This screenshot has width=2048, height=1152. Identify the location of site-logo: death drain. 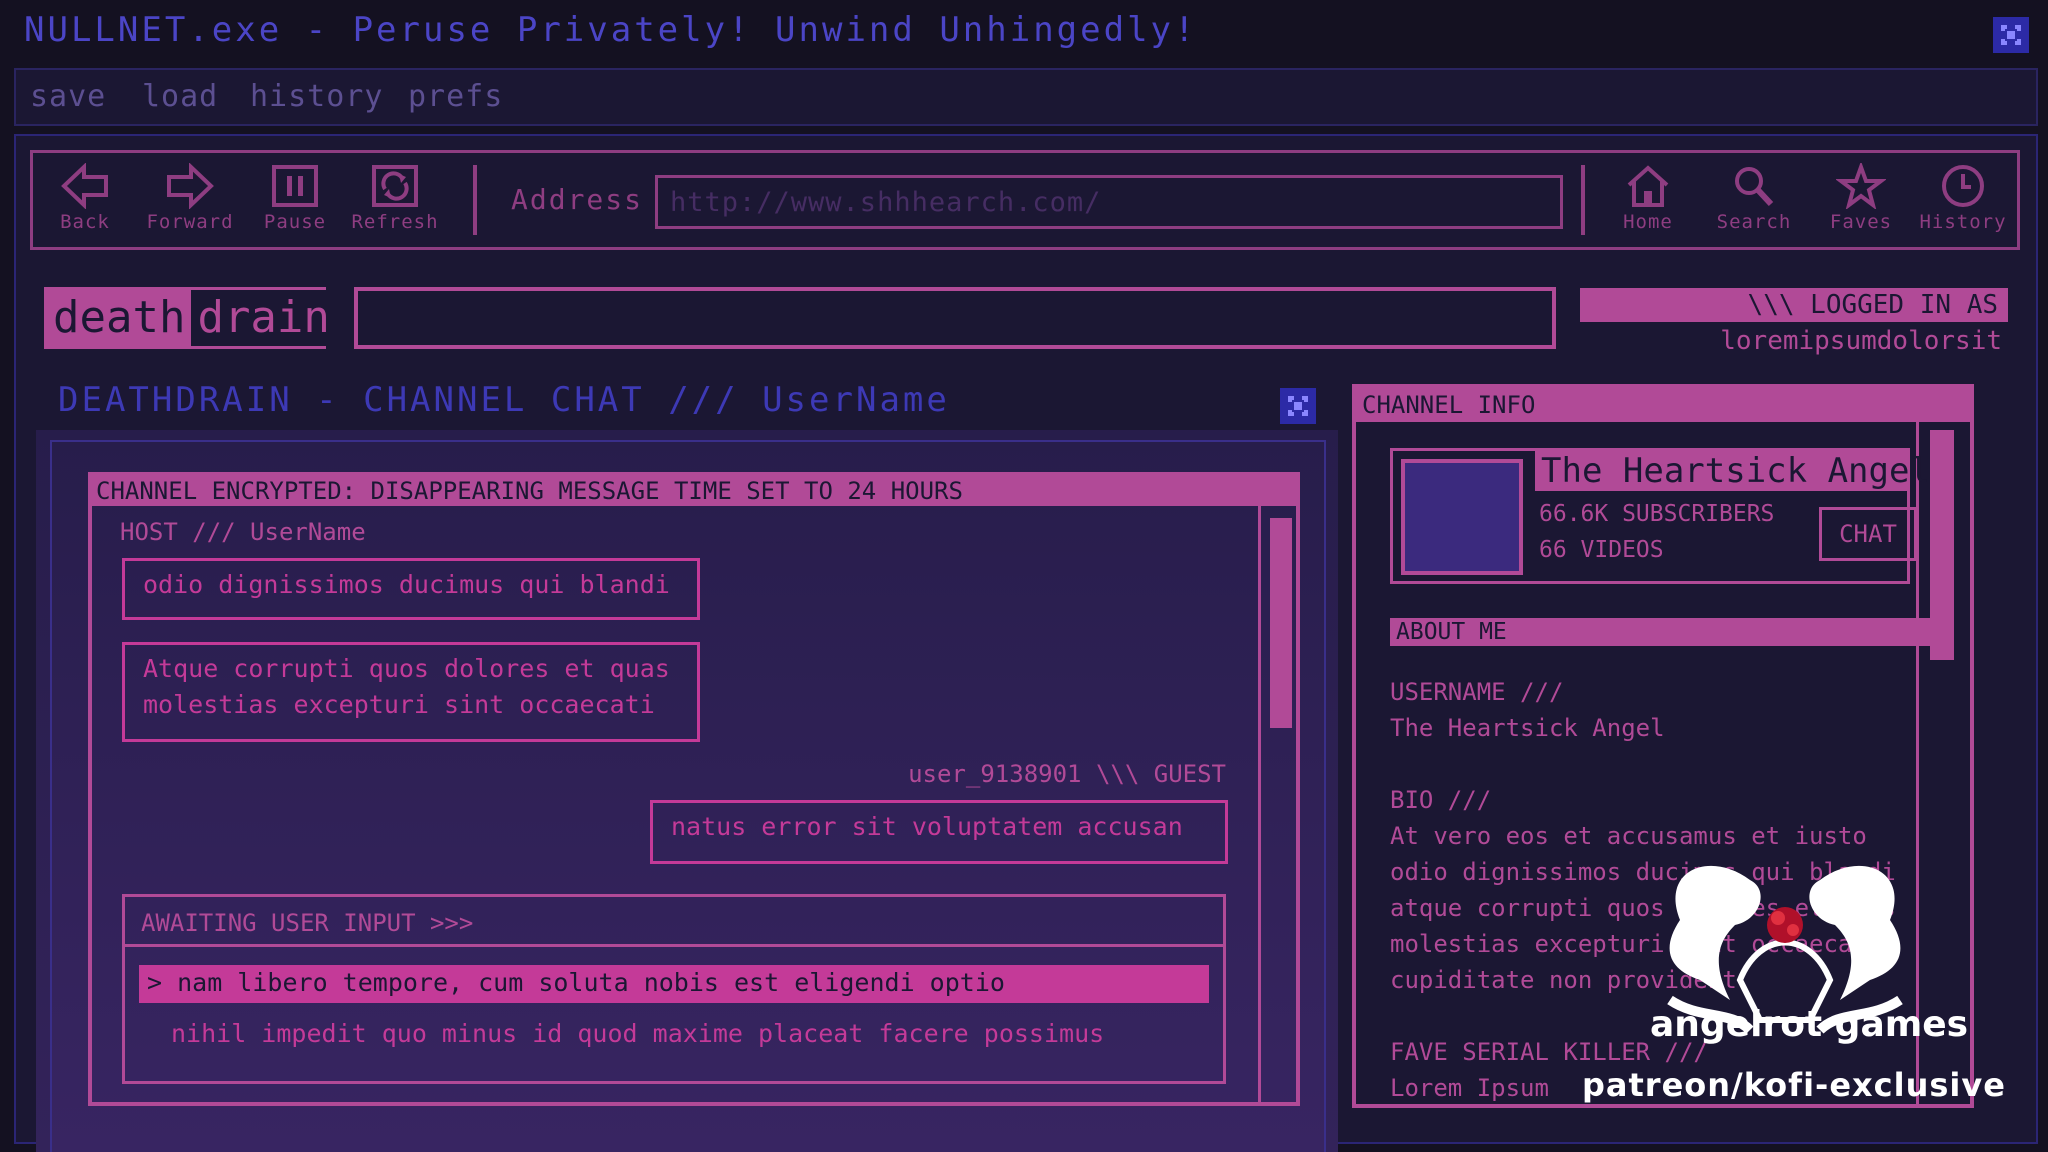
(190, 318).